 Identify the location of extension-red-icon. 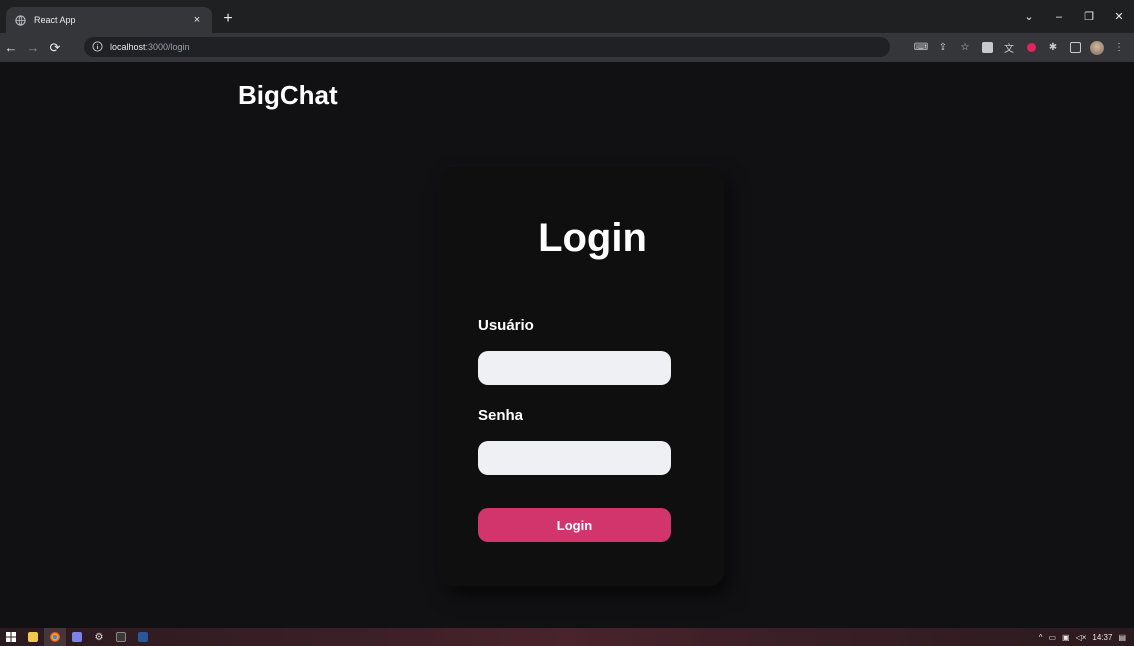
(1031, 48).